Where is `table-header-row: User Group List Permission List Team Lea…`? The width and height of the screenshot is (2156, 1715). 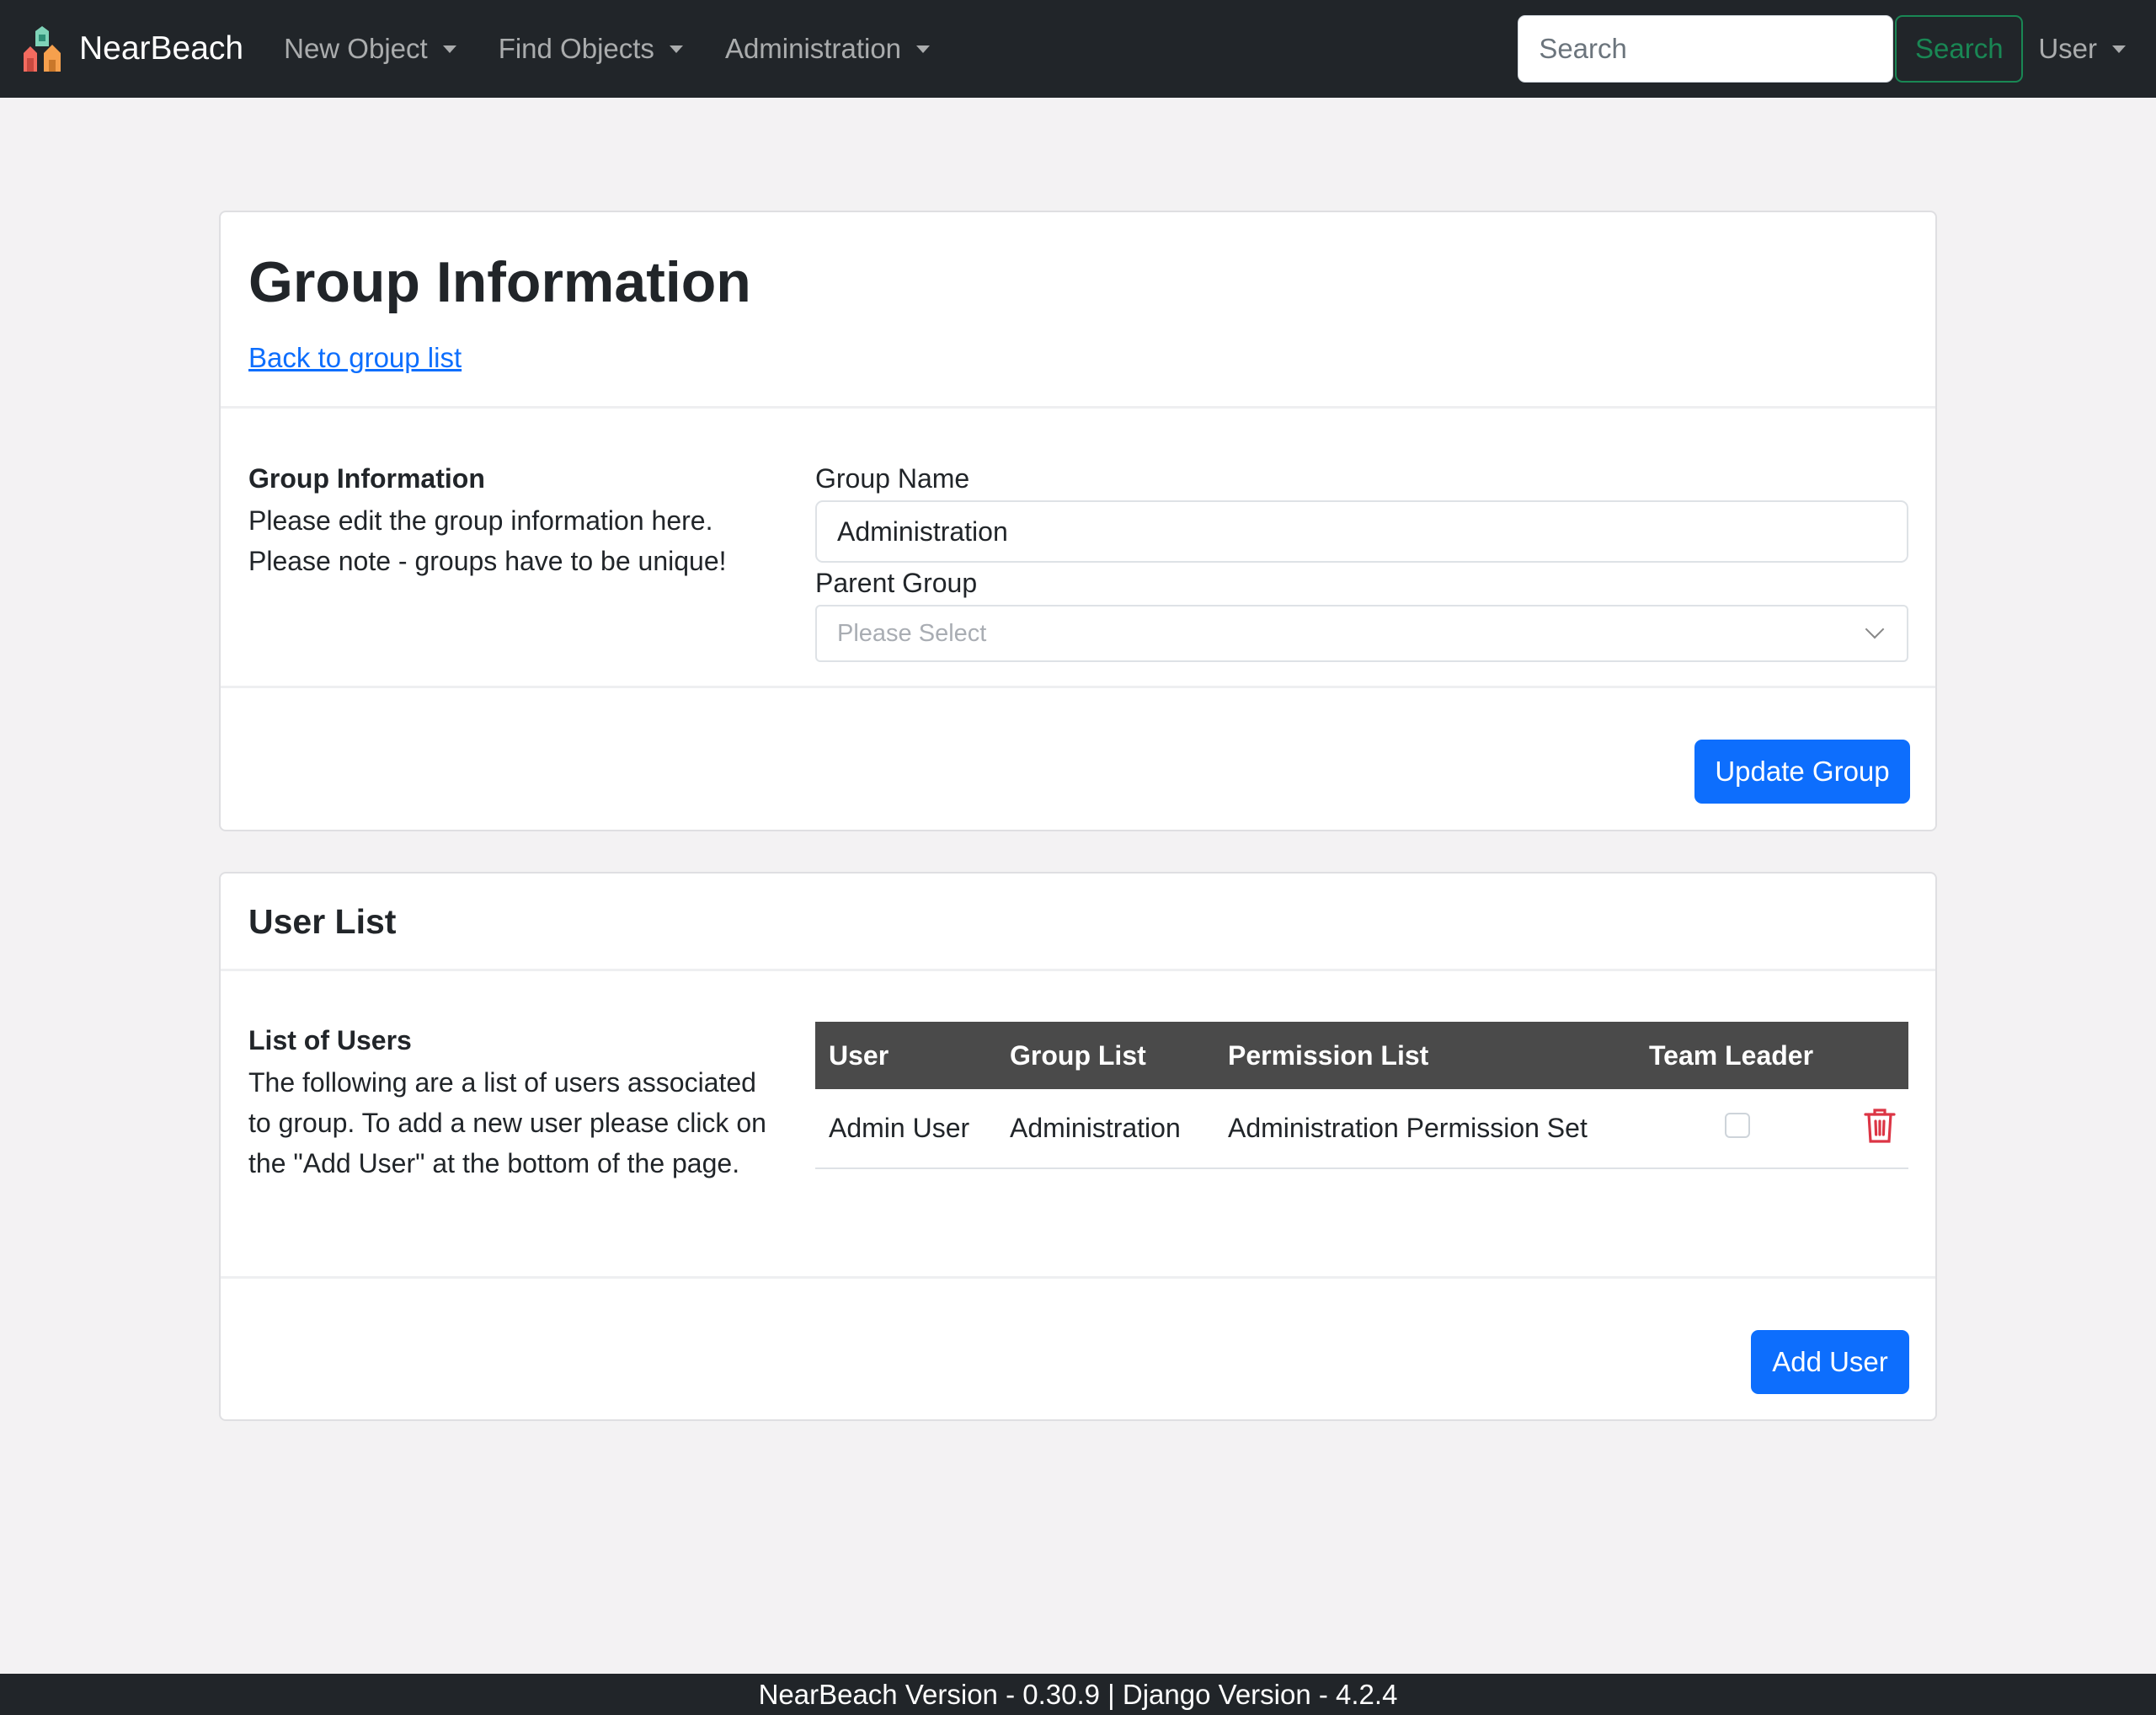 table-header-row: User Group List Permission List Team Lea… is located at coordinates (1361, 1055).